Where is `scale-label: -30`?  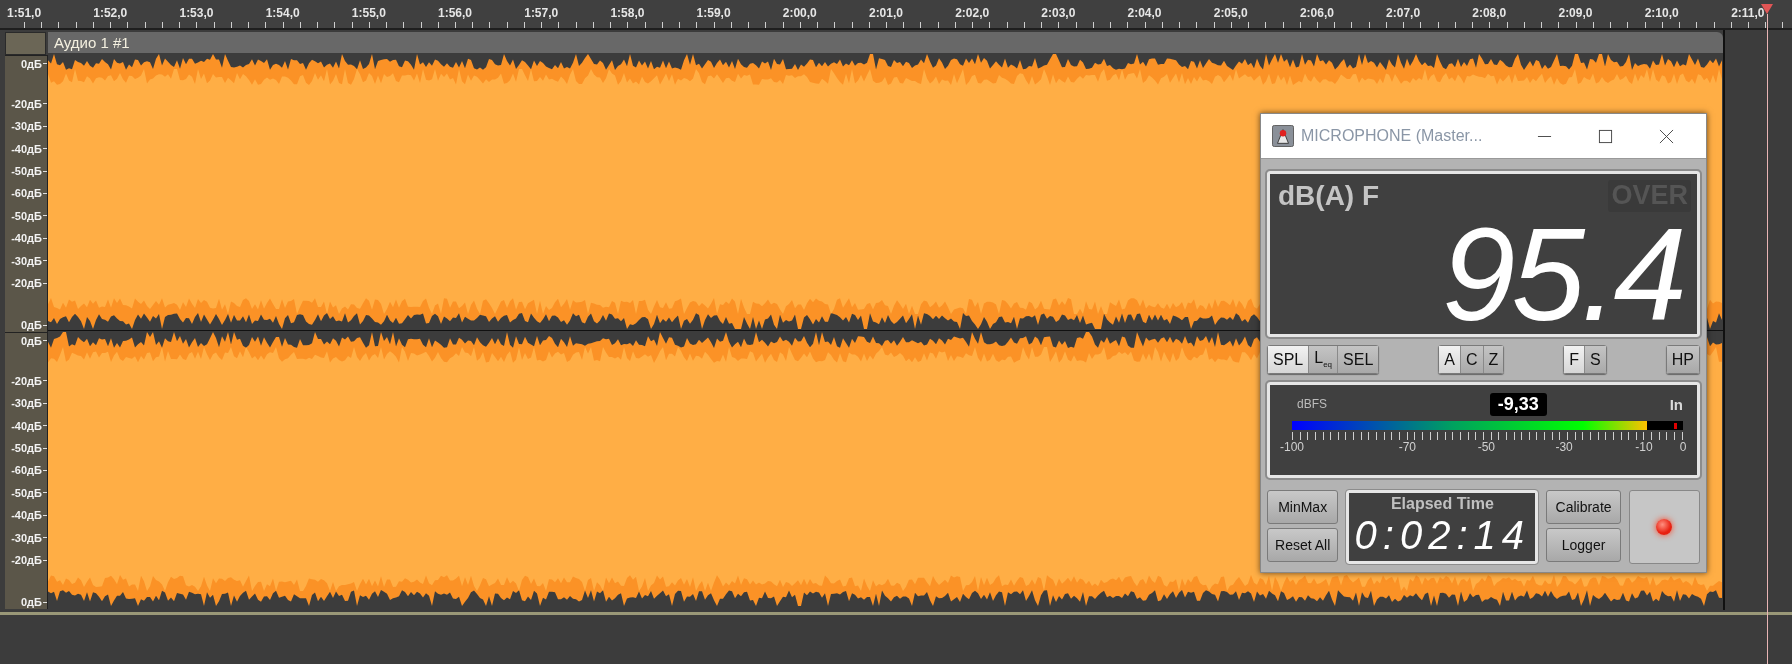 scale-label: -30 is located at coordinates (1564, 447).